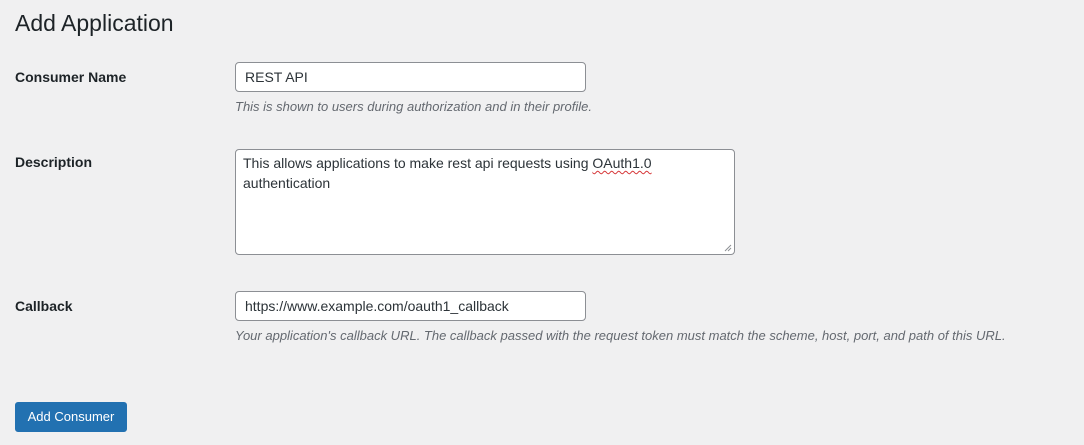 This screenshot has height=445, width=1084. Describe the element at coordinates (54, 162) in the screenshot. I see `description-label: Description` at that location.